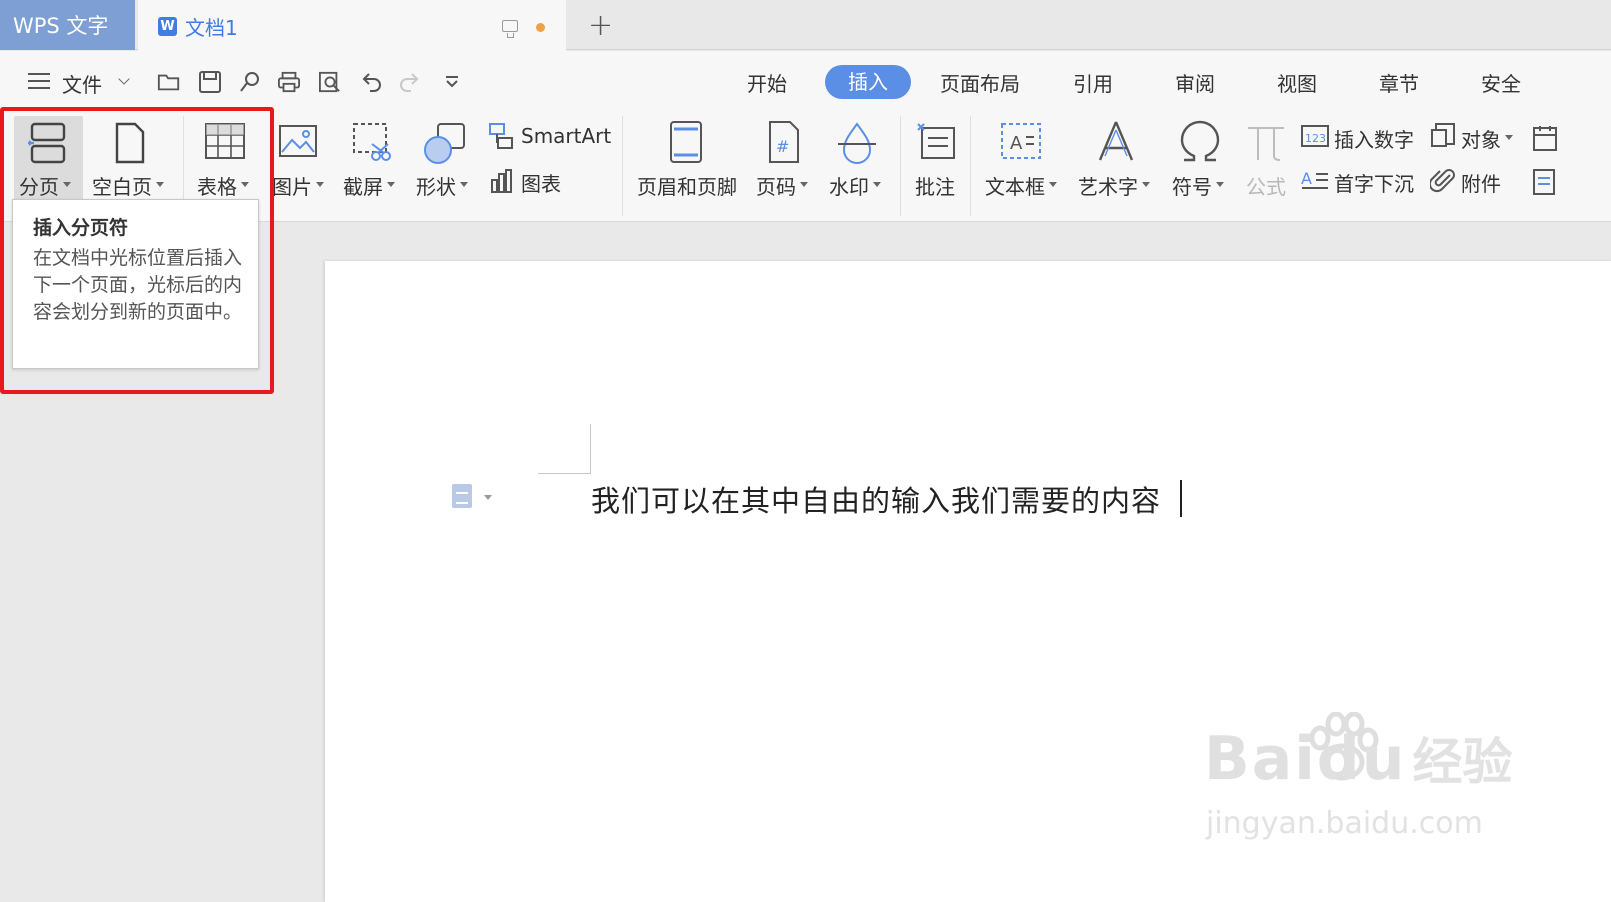  I want to click on paragraph-layout-icon, so click(462, 496).